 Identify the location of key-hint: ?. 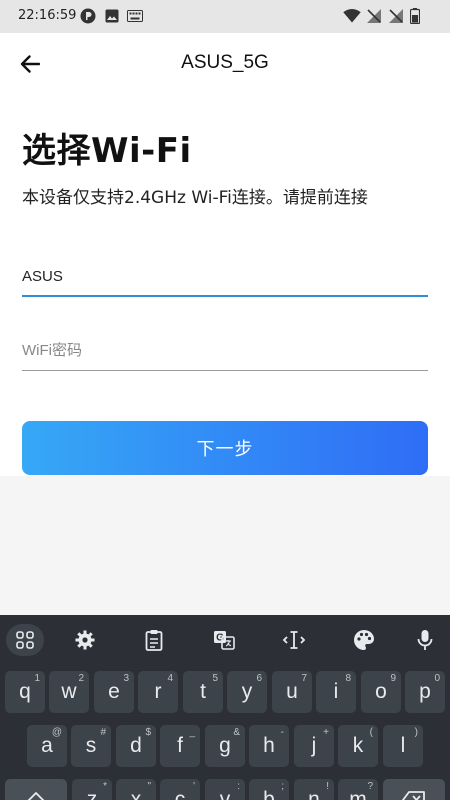
(370, 786).